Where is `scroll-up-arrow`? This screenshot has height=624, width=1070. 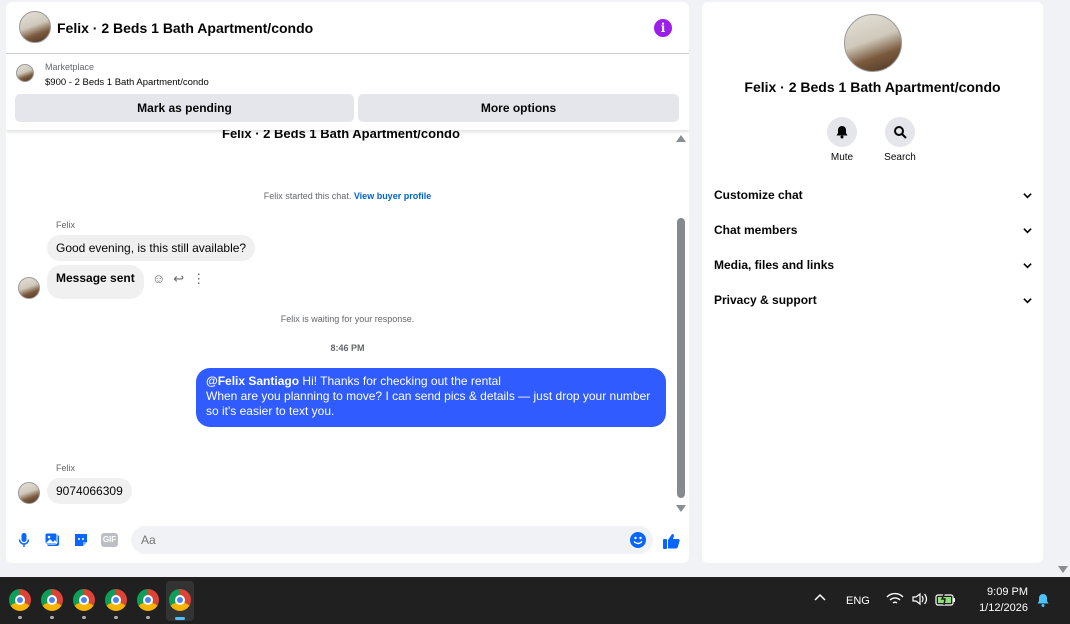 scroll-up-arrow is located at coordinates (681, 138).